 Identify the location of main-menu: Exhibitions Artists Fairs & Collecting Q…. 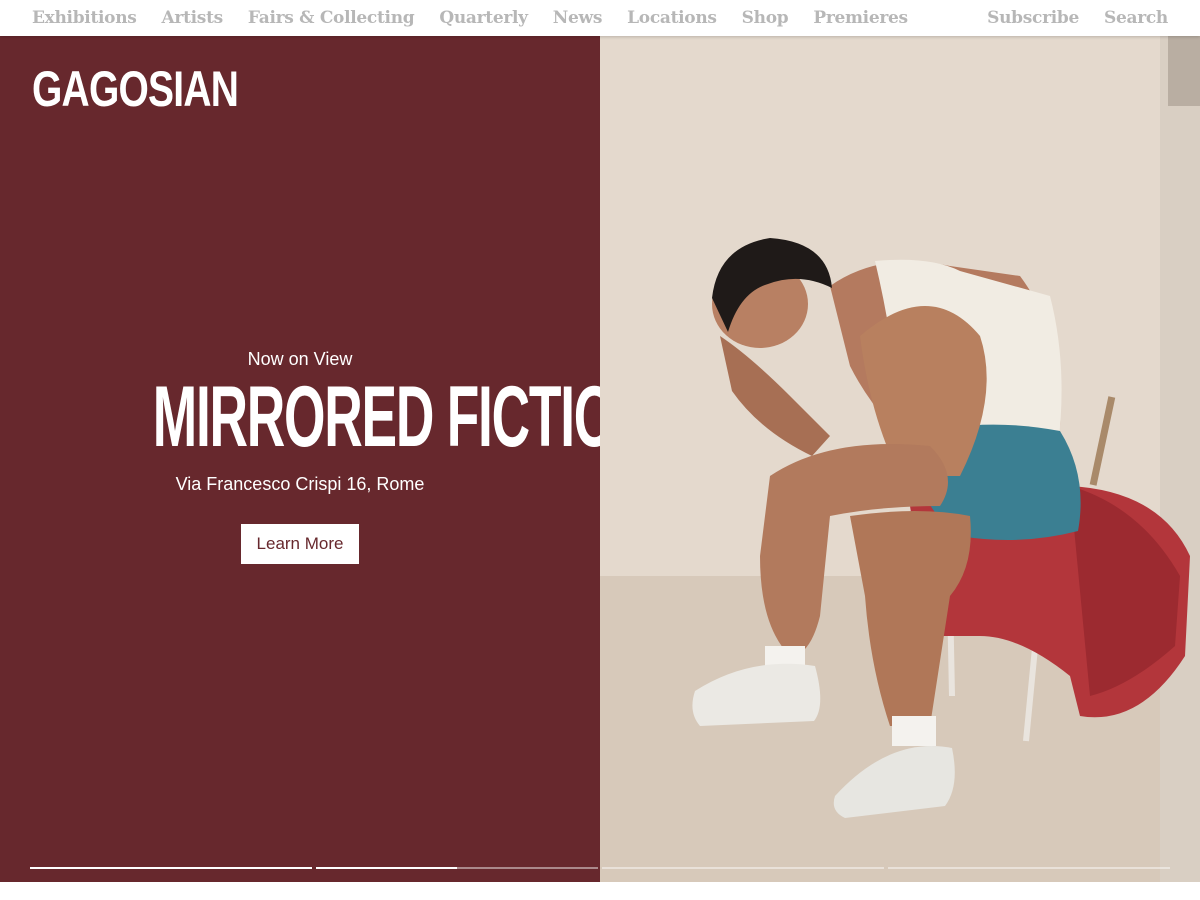
(470, 18).